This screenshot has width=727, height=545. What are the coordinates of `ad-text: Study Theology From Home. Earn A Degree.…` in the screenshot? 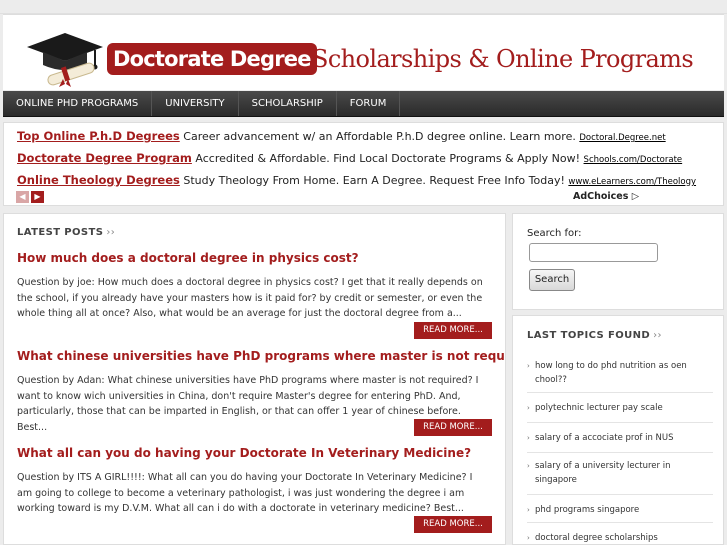 It's located at (374, 180).